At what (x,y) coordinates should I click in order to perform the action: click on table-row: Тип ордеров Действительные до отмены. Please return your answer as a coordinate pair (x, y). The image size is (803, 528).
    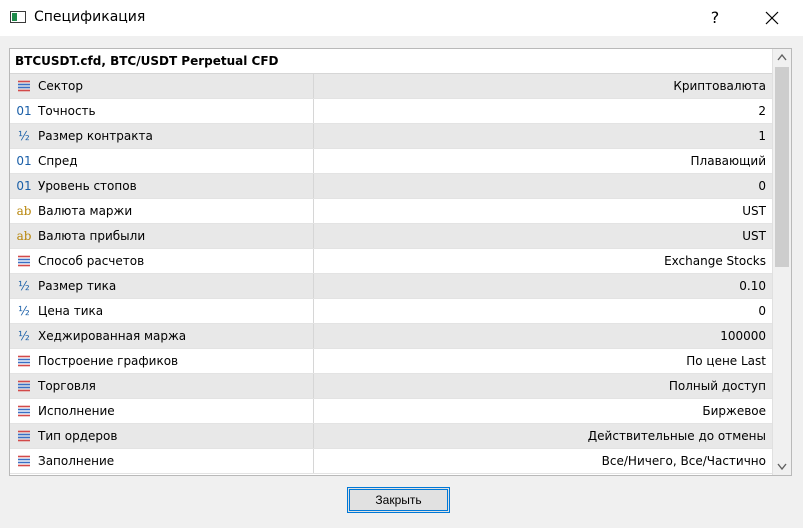
    Looking at the image, I should click on (391, 436).